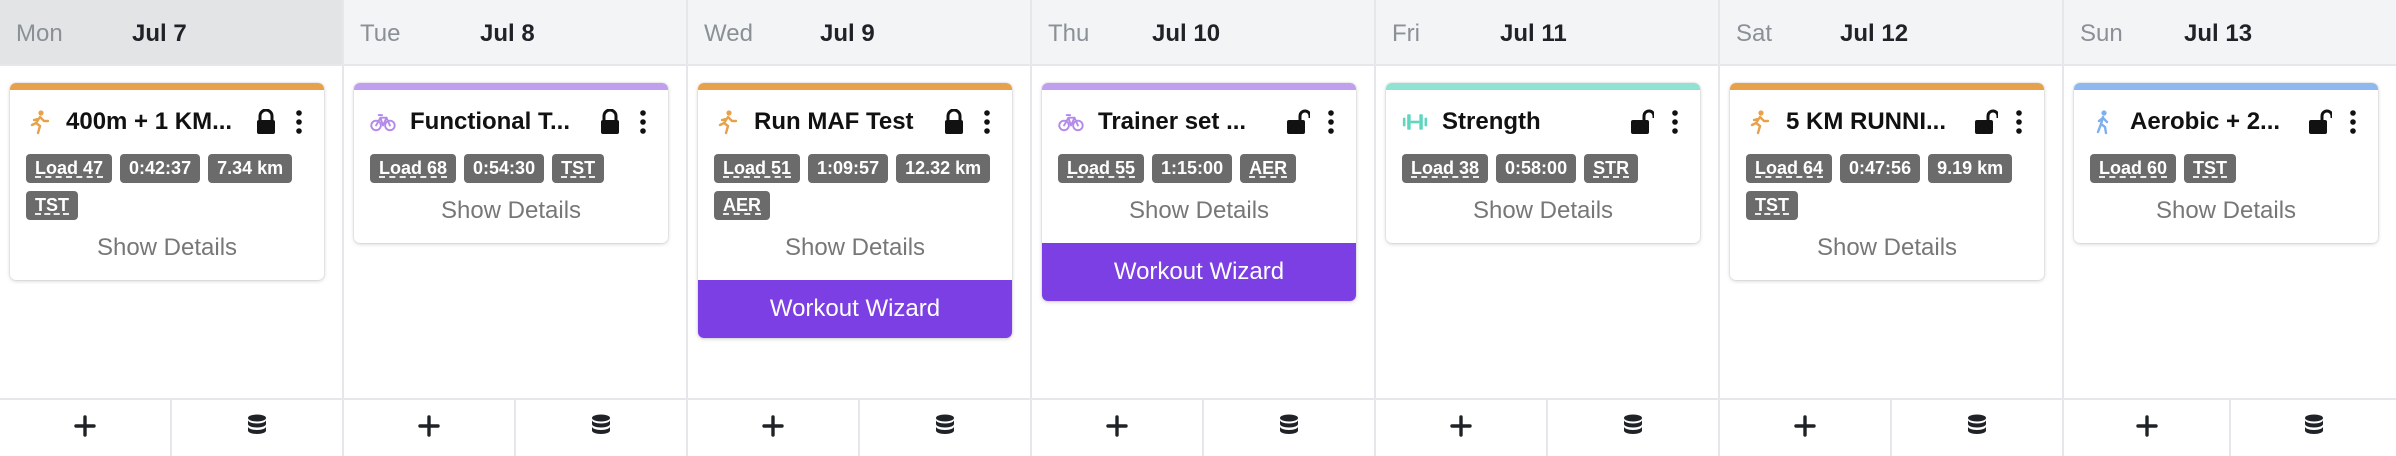 The image size is (2396, 456). Describe the element at coordinates (1880, 168) in the screenshot. I see `workout-metric-badge: 0:47:56` at that location.